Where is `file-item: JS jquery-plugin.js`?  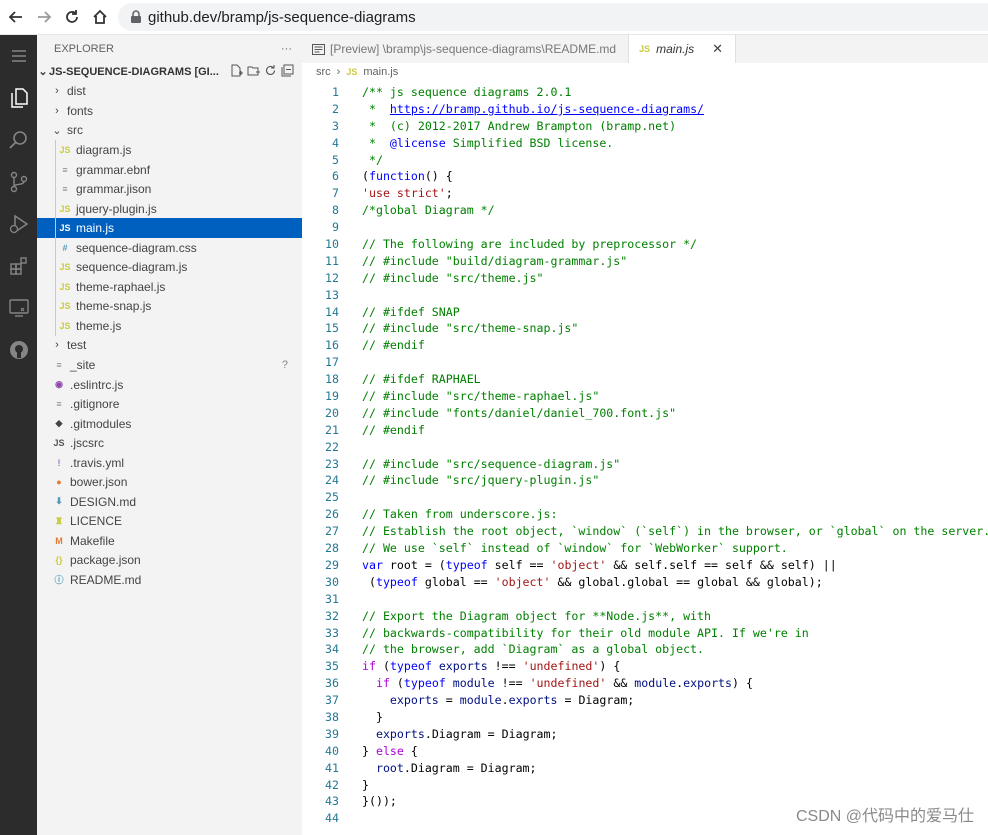 file-item: JS jquery-plugin.js is located at coordinates (169, 208).